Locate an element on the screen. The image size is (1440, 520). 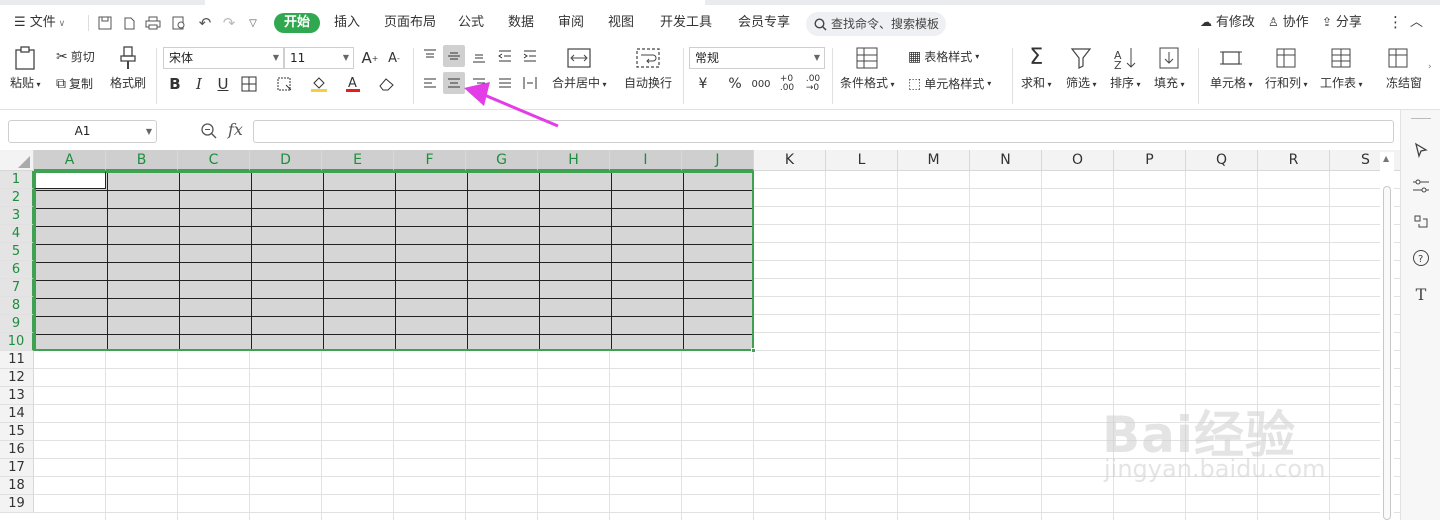
print-icon is located at coordinates (153, 23).